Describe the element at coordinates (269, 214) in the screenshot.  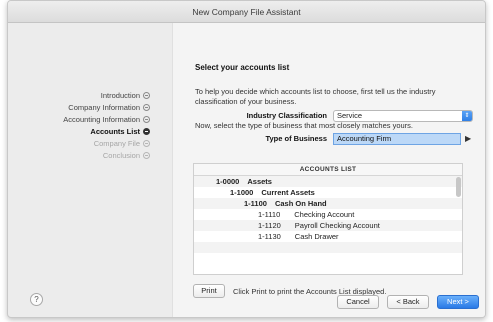
I see `account-number: 1-1110` at that location.